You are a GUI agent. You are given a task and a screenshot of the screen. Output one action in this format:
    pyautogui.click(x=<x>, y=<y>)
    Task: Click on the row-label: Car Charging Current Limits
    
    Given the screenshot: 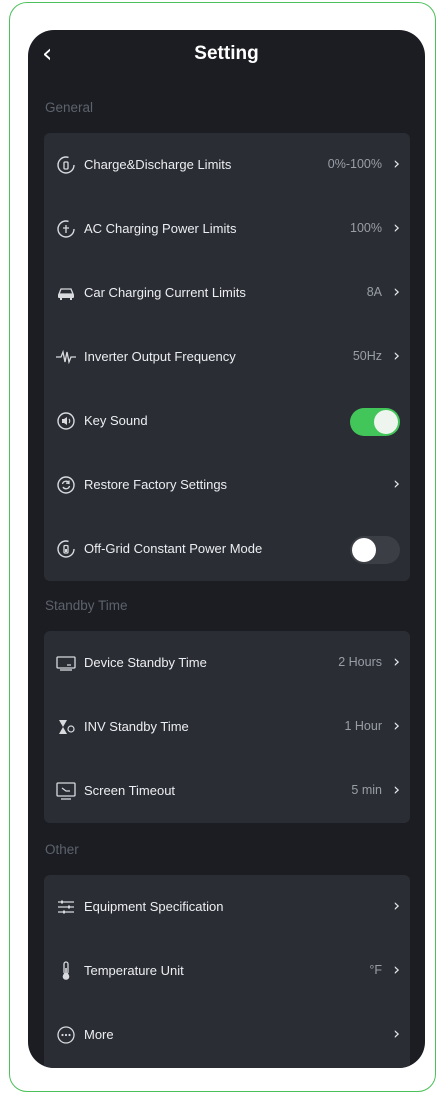 What is the action you would take?
    pyautogui.click(x=165, y=292)
    